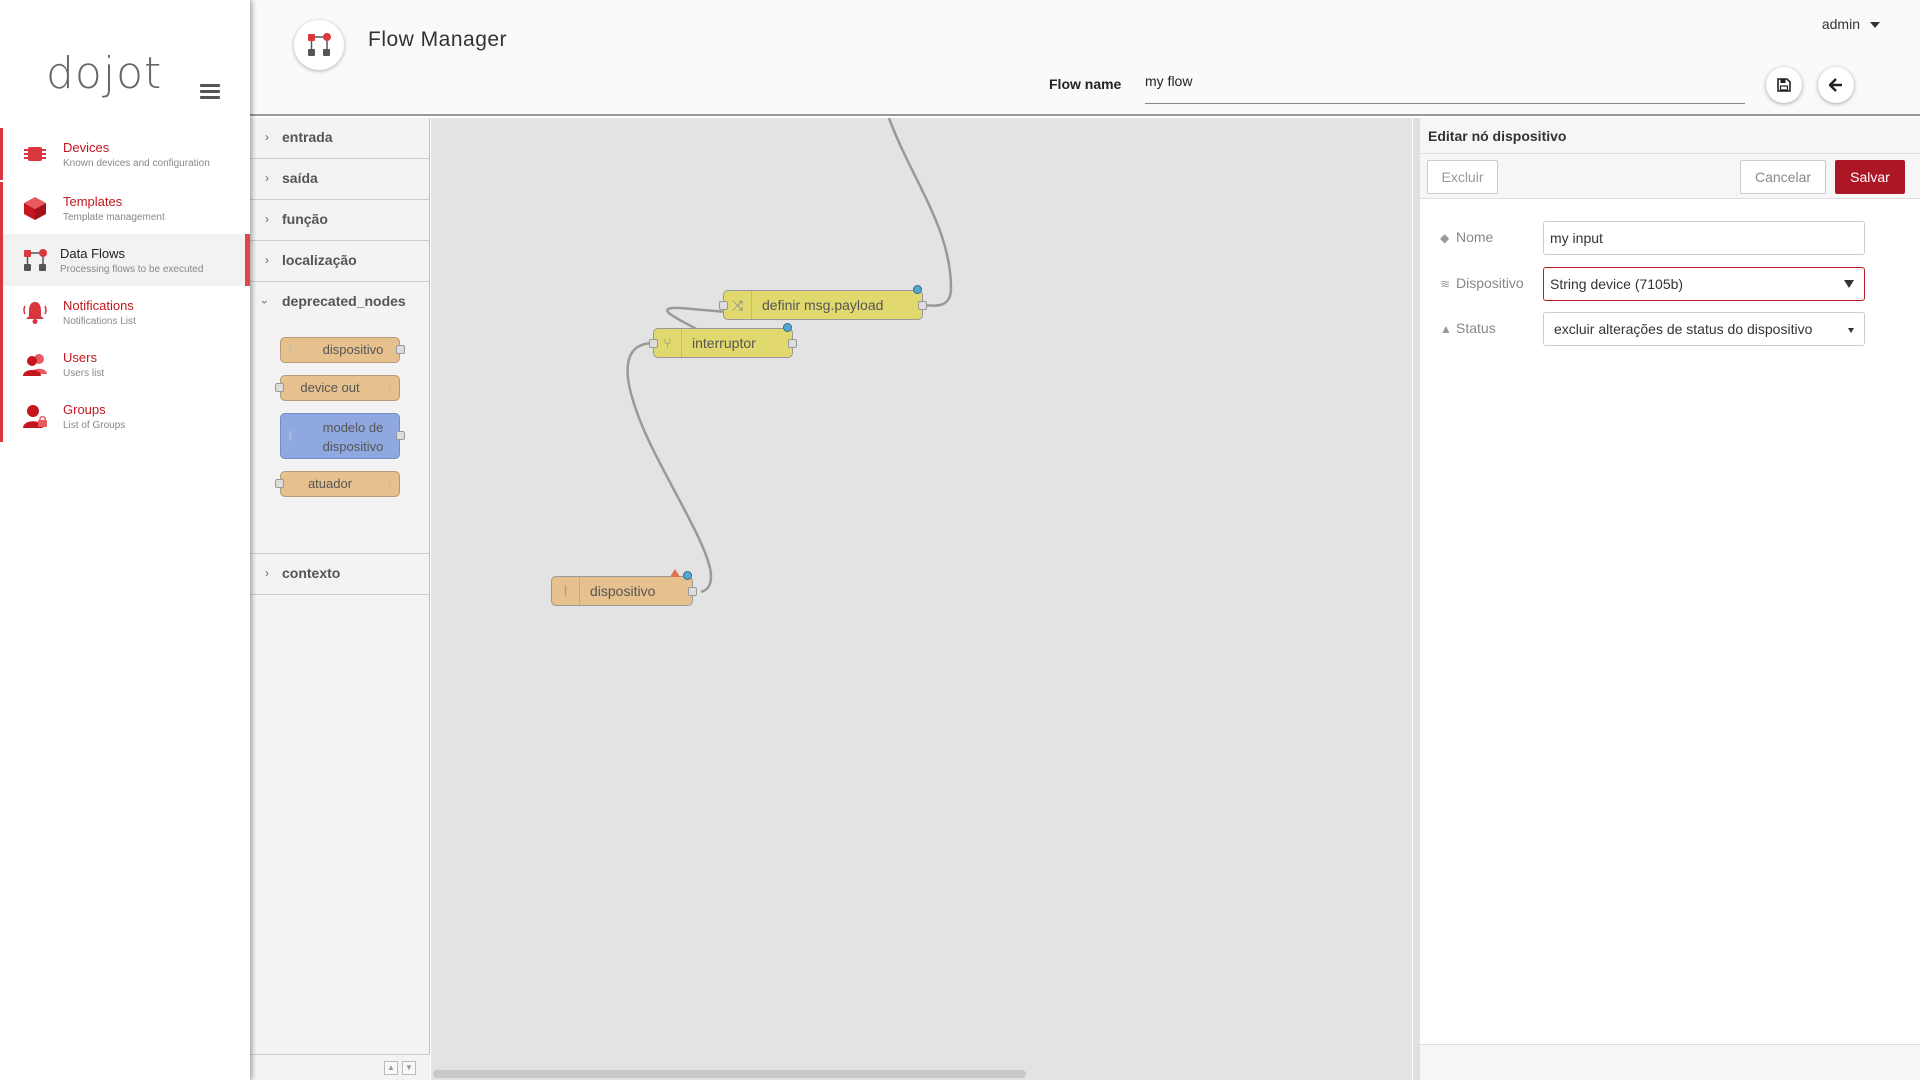  Describe the element at coordinates (1704, 284) in the screenshot. I see `dispositivo-select: String device (7105b)` at that location.